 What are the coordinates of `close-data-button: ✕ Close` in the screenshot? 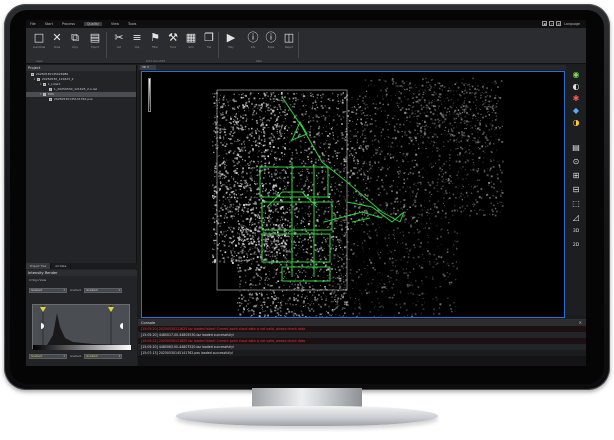 It's located at (57, 44).